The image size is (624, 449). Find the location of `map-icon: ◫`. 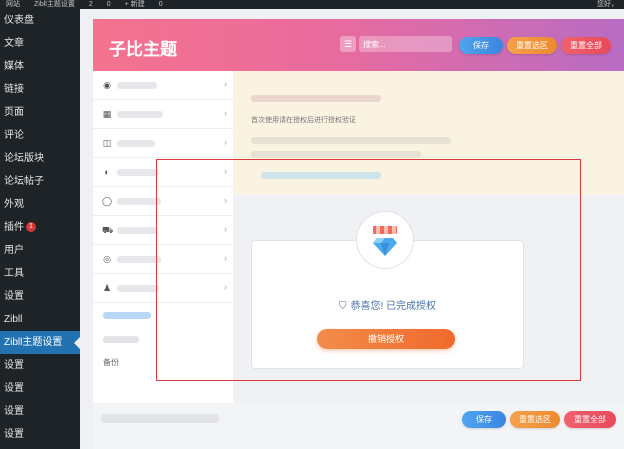

map-icon: ◫ is located at coordinates (107, 143).